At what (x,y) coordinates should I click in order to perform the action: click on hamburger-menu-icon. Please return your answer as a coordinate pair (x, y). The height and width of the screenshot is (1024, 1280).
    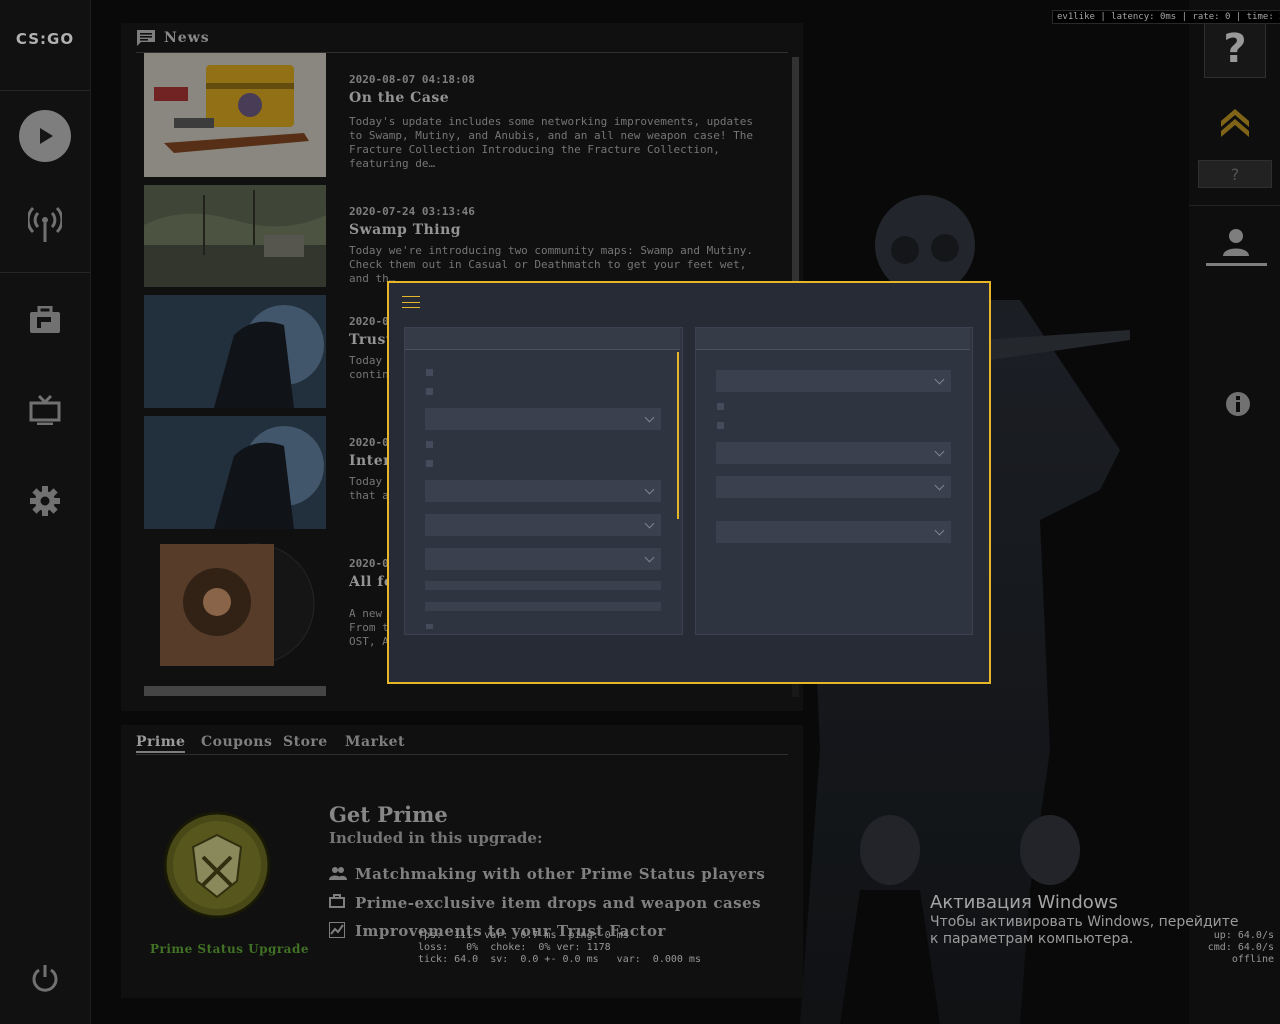
    Looking at the image, I should click on (411, 302).